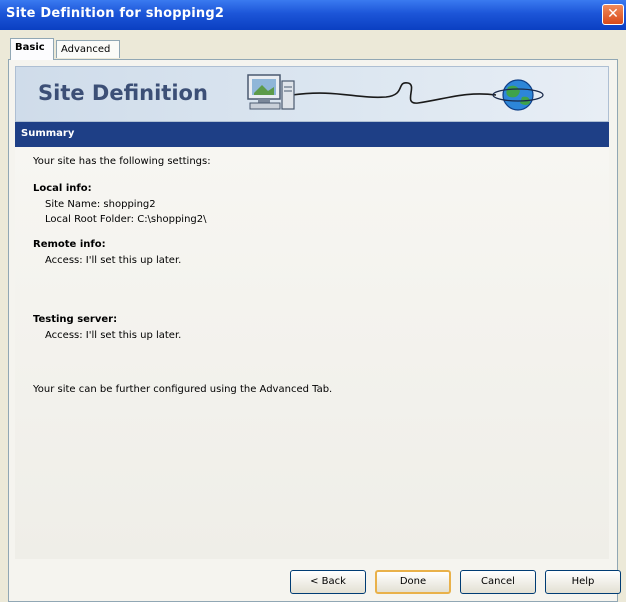 The image size is (626, 602). What do you see at coordinates (313, 49) in the screenshot?
I see `tab-strip: Basic Advanced` at bounding box center [313, 49].